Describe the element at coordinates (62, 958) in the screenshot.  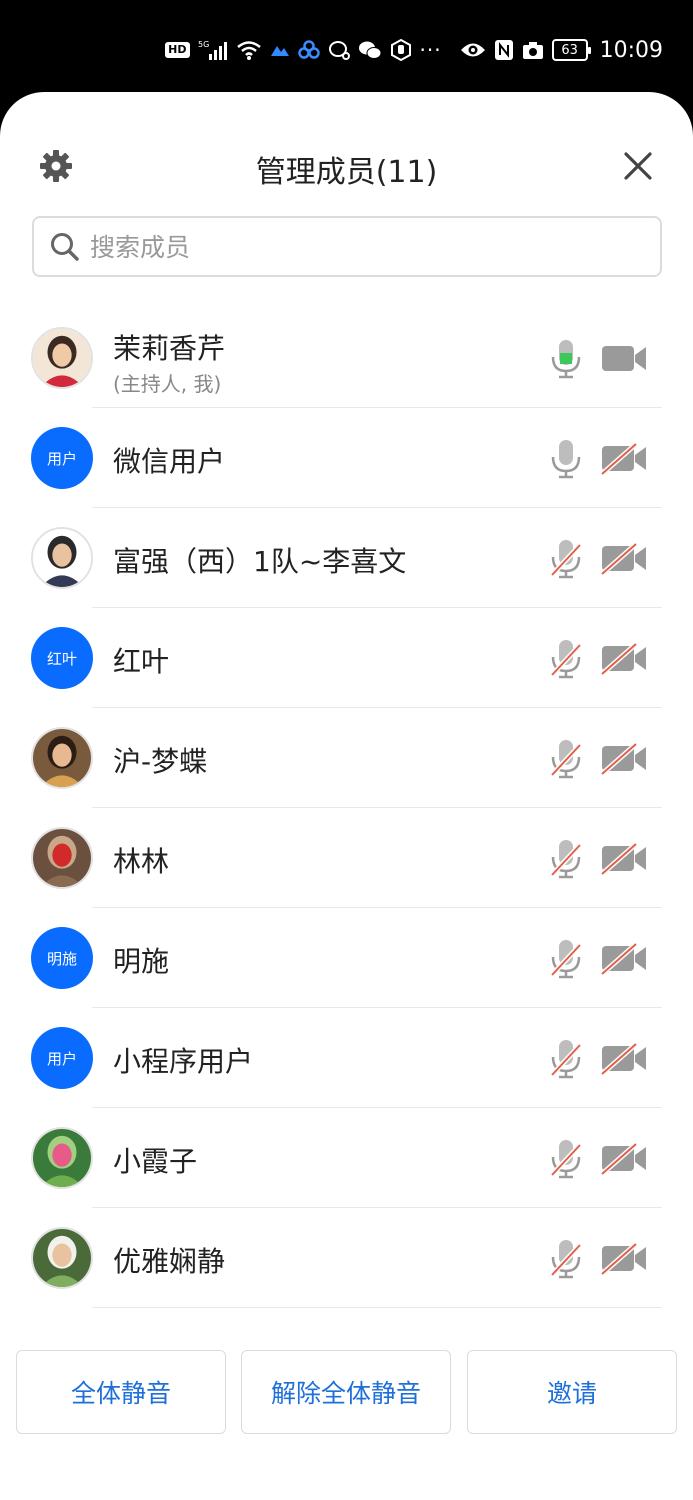
I see `avatar: 明施` at that location.